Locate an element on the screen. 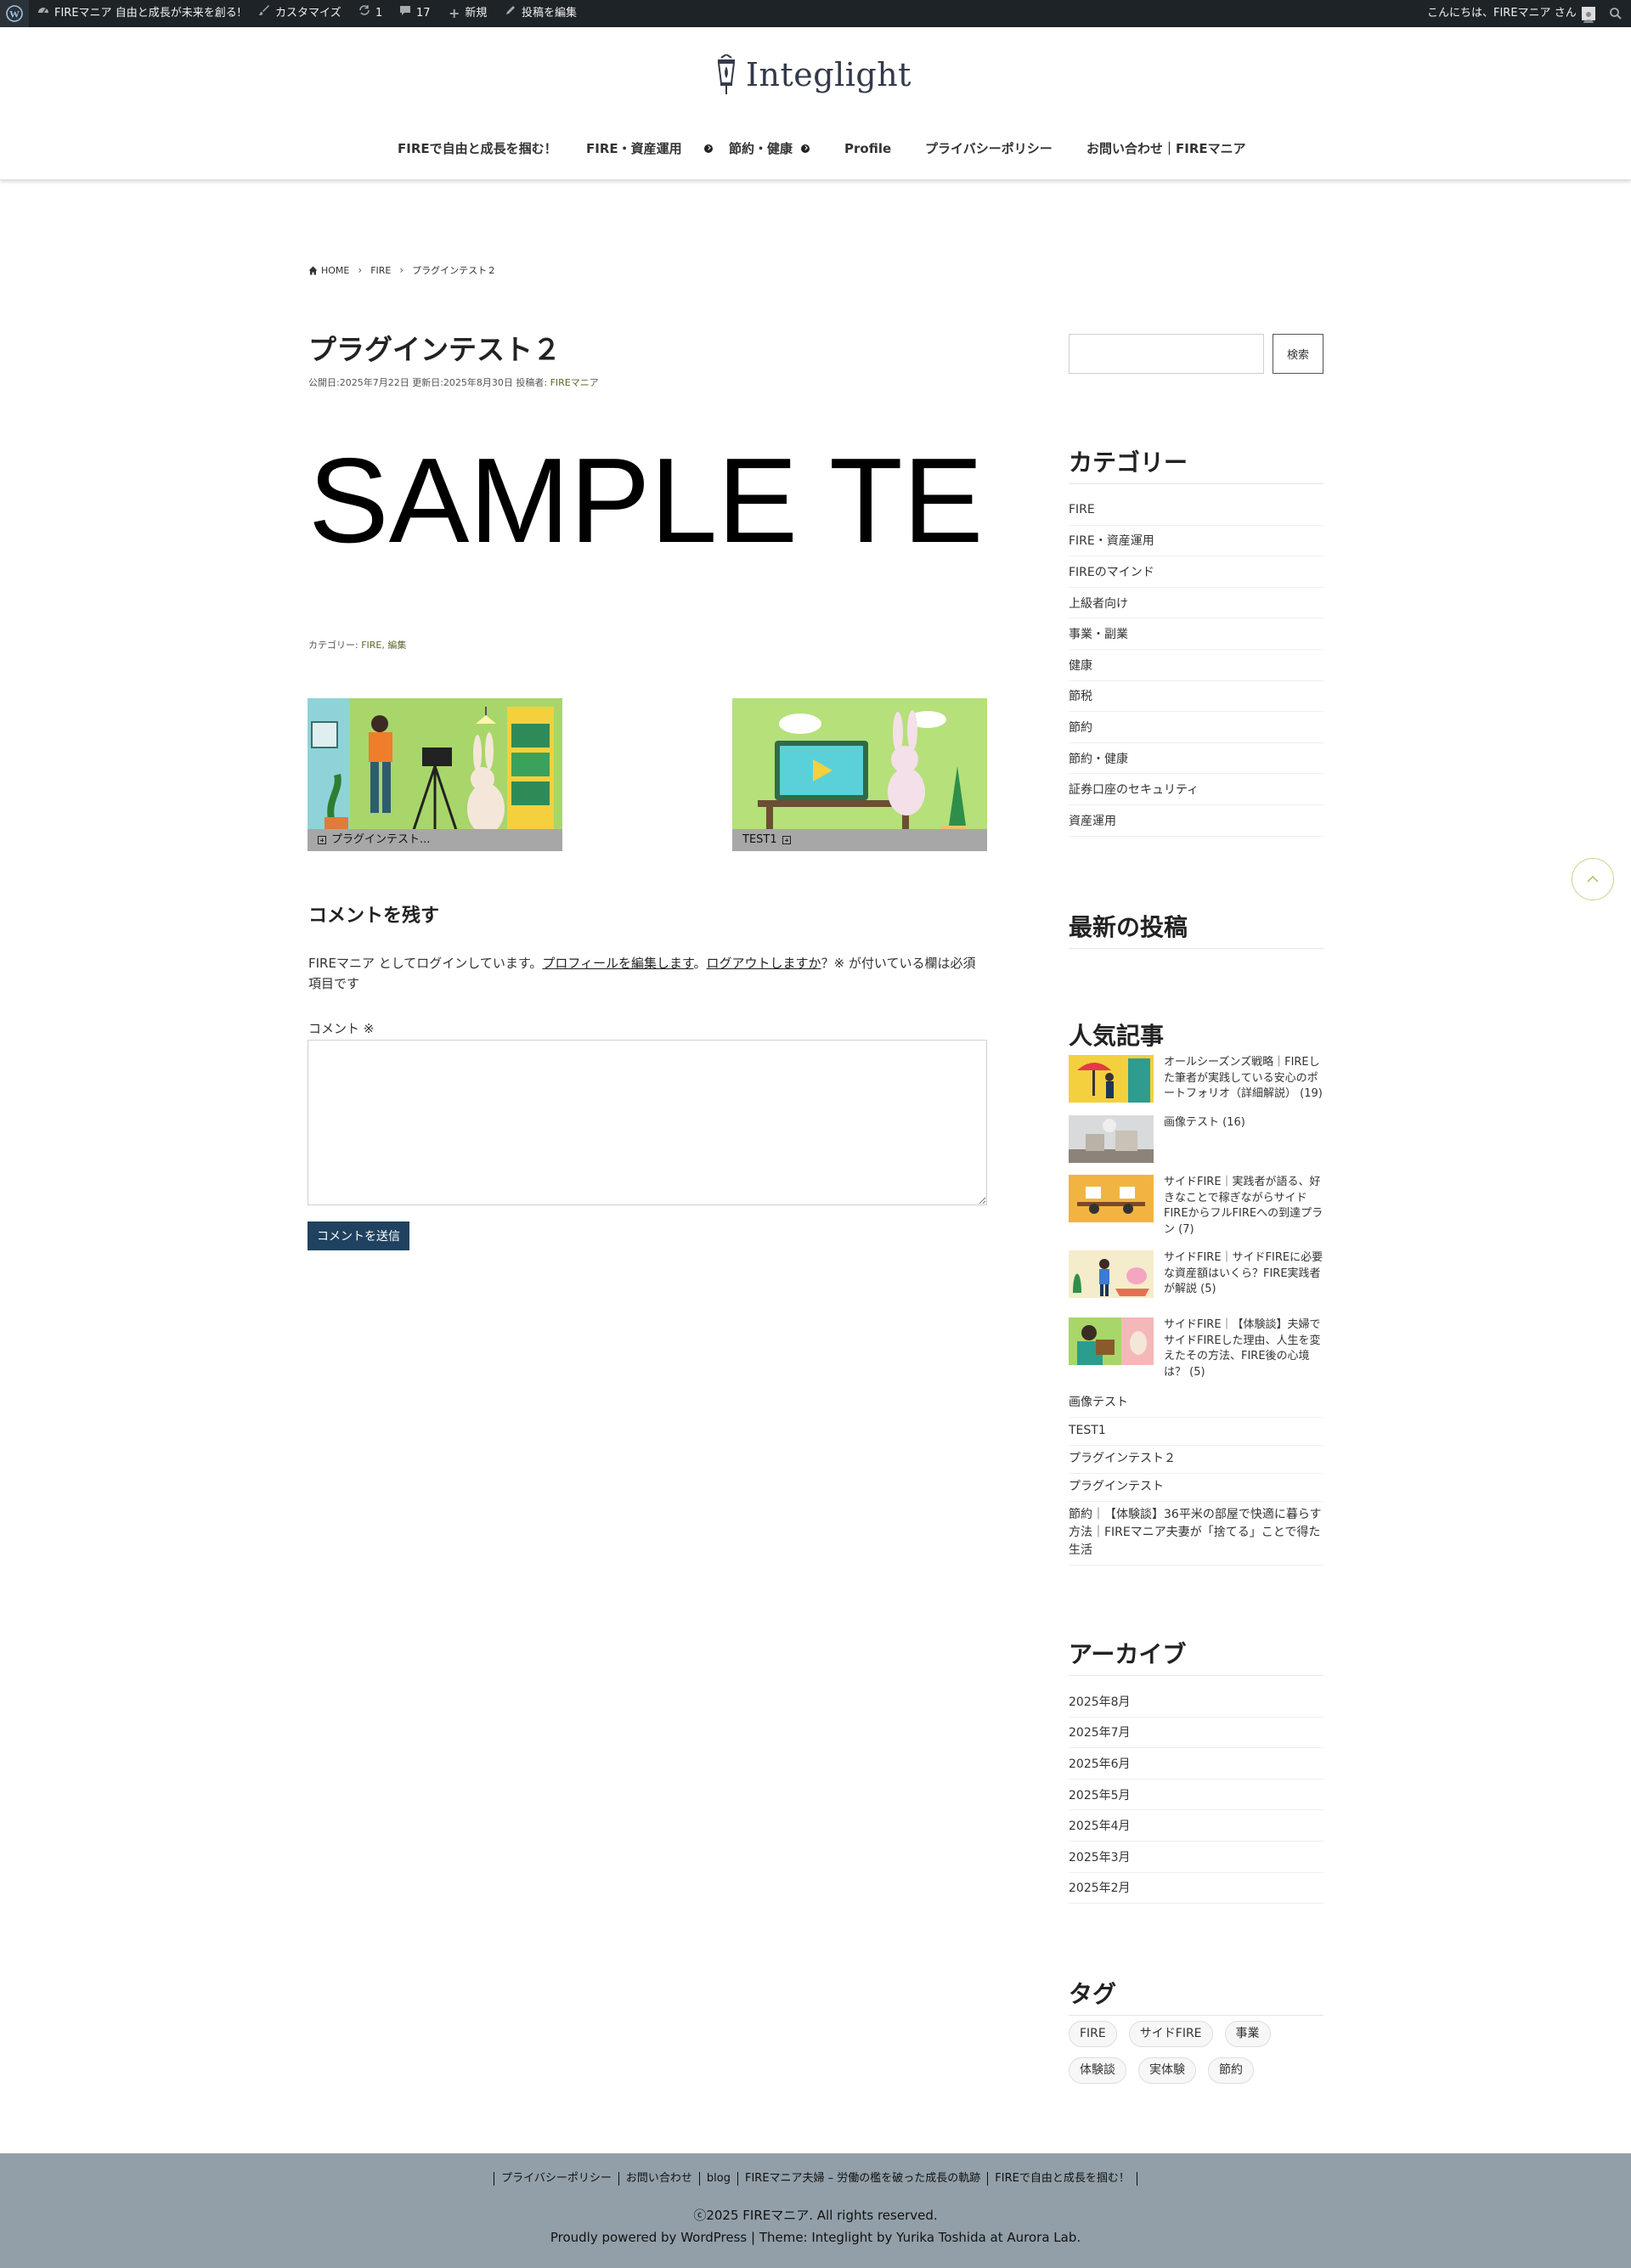  edit-profile-link: プロフィールを編集します is located at coordinates (617, 963).